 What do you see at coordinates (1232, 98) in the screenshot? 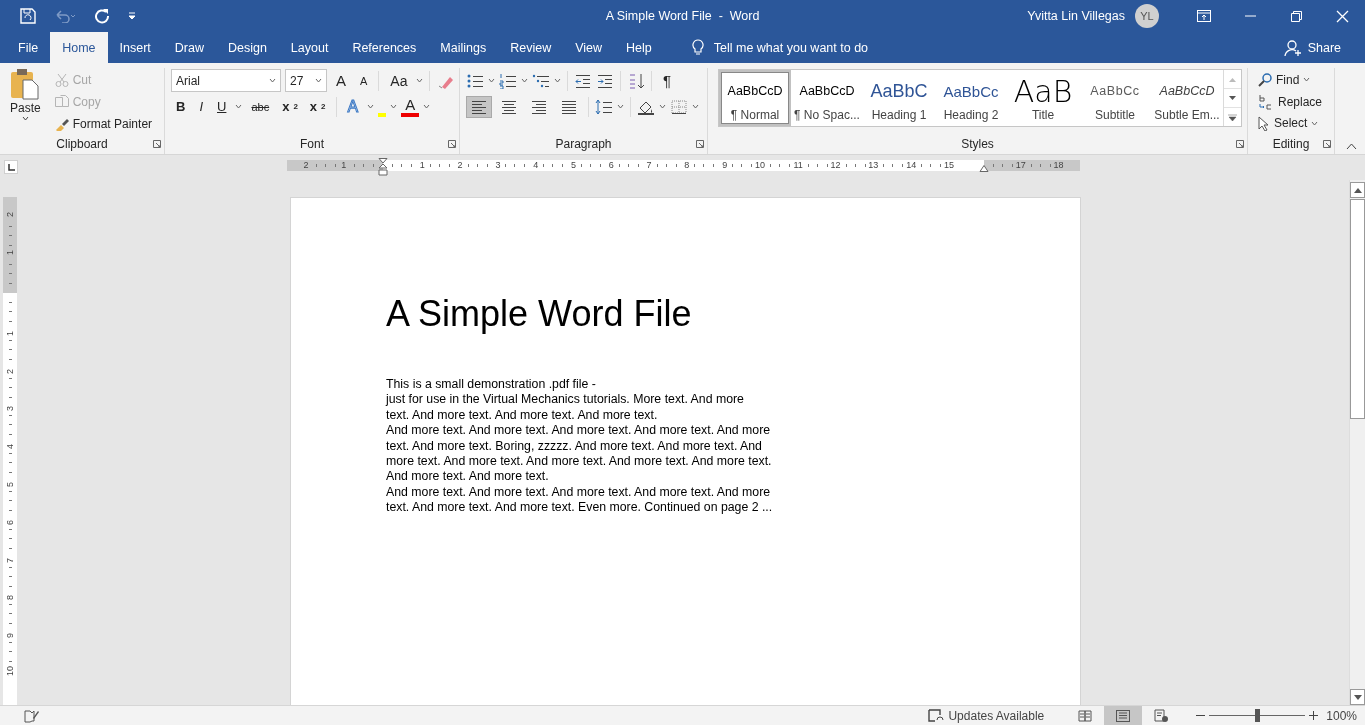
I see `scroll-down-icon` at bounding box center [1232, 98].